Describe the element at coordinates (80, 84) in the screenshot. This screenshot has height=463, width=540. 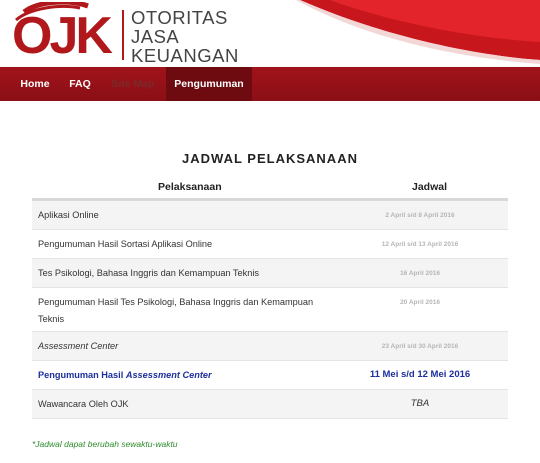
I see `nav-faq: FAQ` at that location.